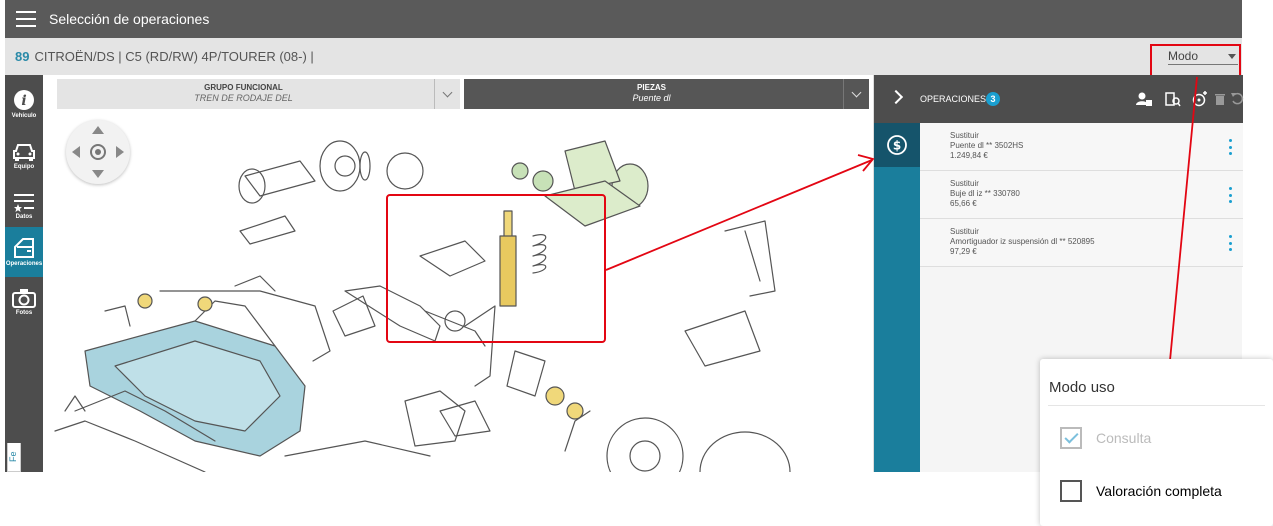 The height and width of the screenshot is (526, 1273). Describe the element at coordinates (24, 248) in the screenshot. I see `car-door-icon` at that location.